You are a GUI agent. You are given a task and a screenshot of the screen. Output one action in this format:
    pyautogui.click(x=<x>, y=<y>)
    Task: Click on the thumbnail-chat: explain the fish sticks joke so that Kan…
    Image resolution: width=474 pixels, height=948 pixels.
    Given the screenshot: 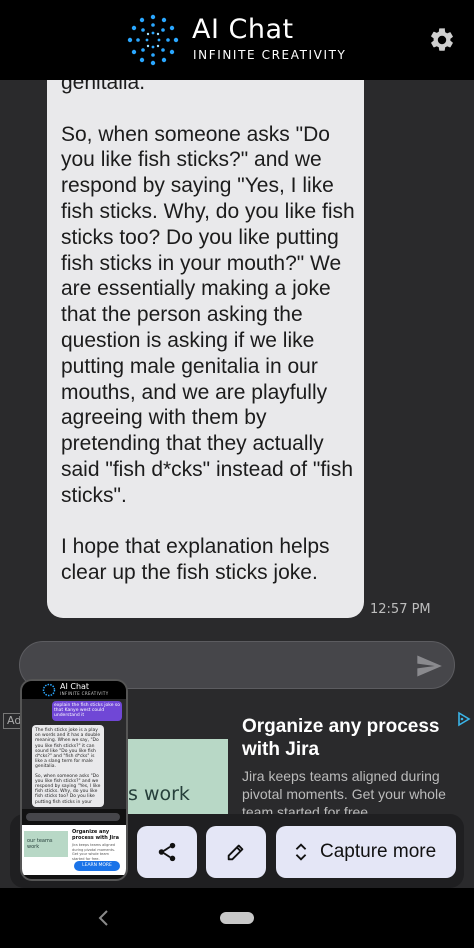 What is the action you would take?
    pyautogui.click(x=74, y=754)
    